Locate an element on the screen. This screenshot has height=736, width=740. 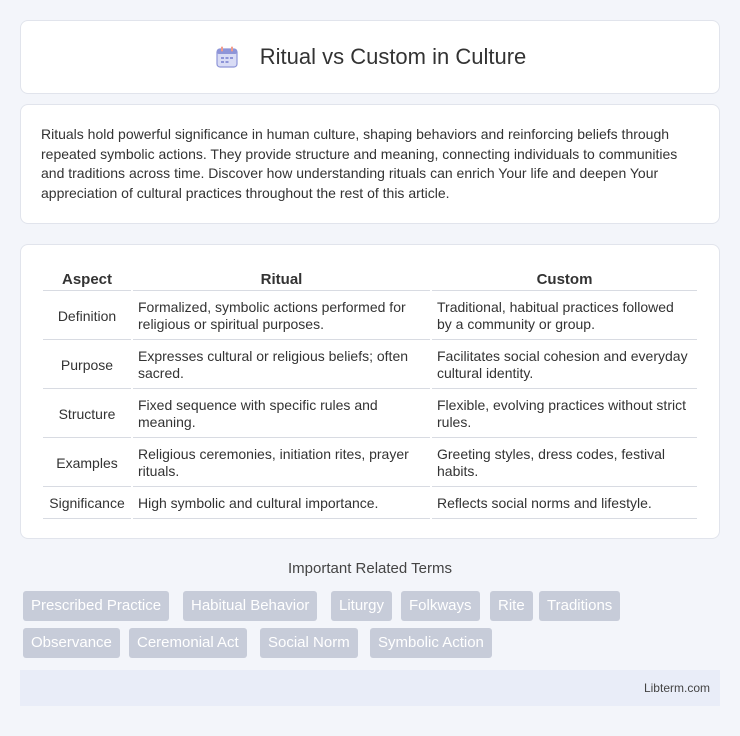
tag-liturgy: Liturgy is located at coordinates (362, 606).